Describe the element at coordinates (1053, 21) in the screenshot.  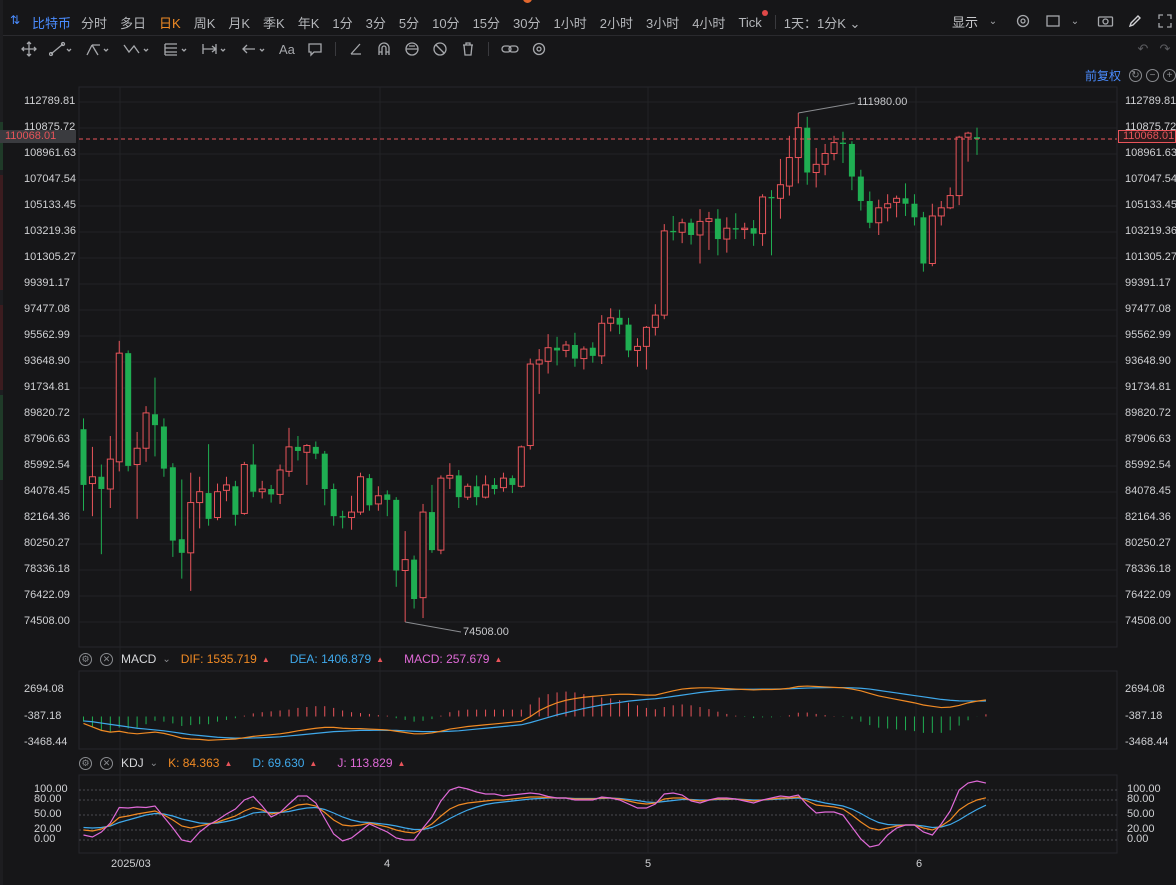
I see `layout-icon` at that location.